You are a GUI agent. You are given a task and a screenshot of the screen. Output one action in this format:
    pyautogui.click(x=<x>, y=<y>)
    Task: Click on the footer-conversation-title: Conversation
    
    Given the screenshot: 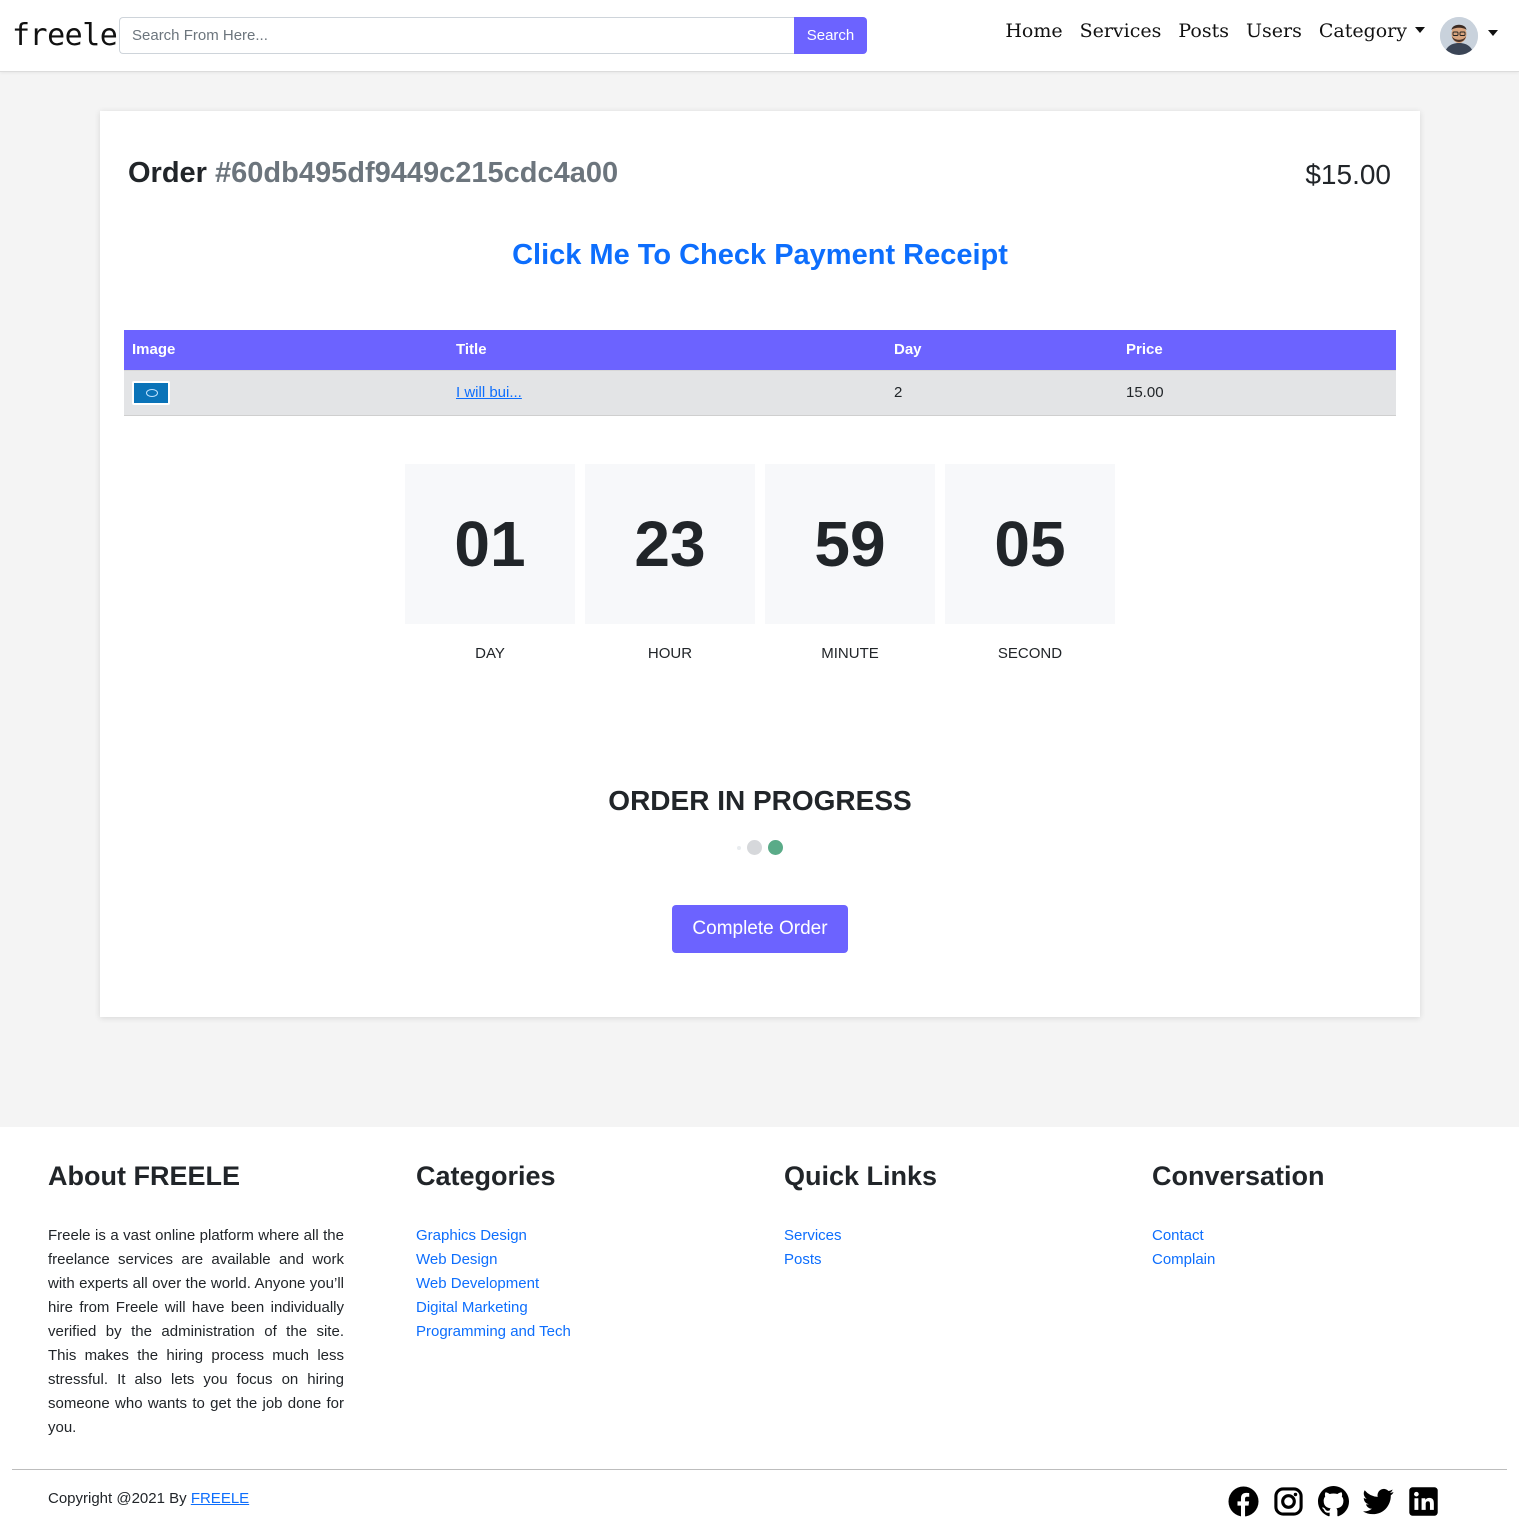 What is the action you would take?
    pyautogui.click(x=1238, y=1176)
    